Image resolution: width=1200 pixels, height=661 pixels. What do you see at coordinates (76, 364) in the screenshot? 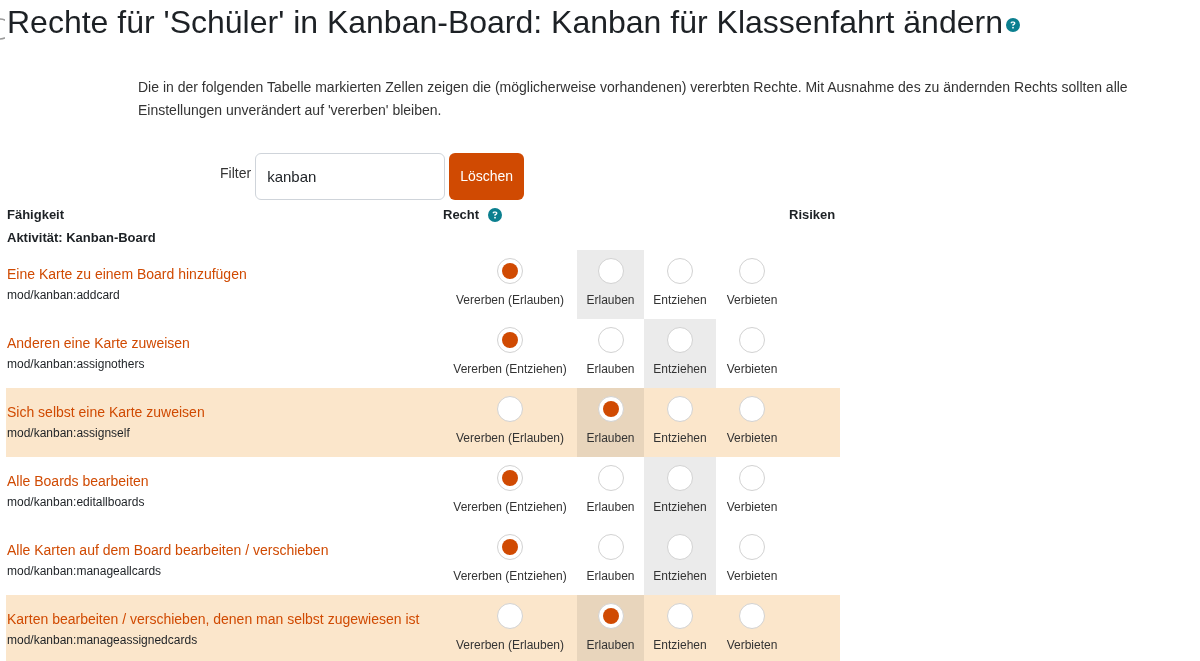
I see `capability-id: mod/kanban:assignothers` at bounding box center [76, 364].